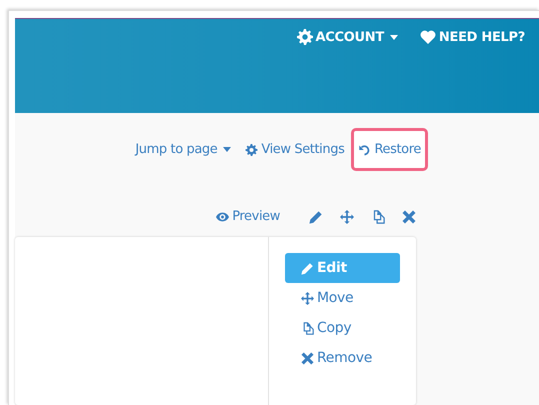  What do you see at coordinates (389, 149) in the screenshot?
I see `toolbar-link: Restore` at bounding box center [389, 149].